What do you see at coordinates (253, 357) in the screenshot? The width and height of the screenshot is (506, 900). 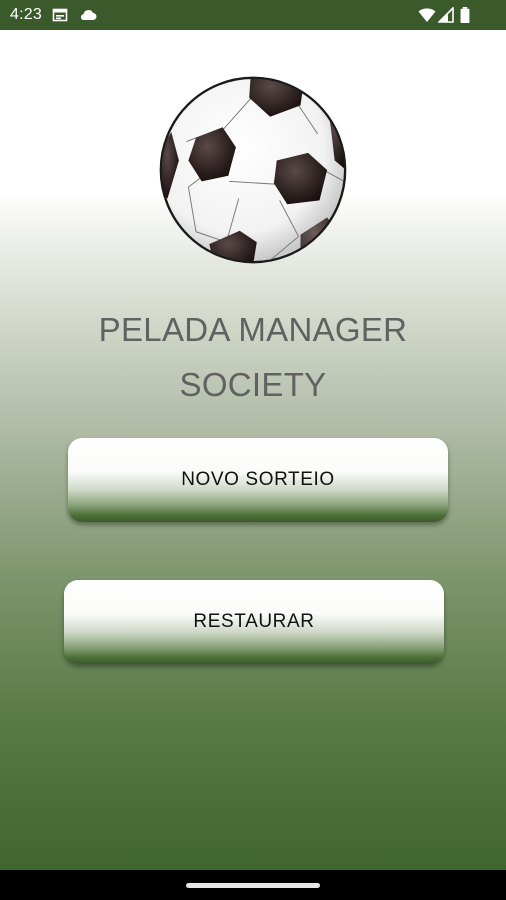 I see `app-title: PELADA MANAGER SOCIETY` at bounding box center [253, 357].